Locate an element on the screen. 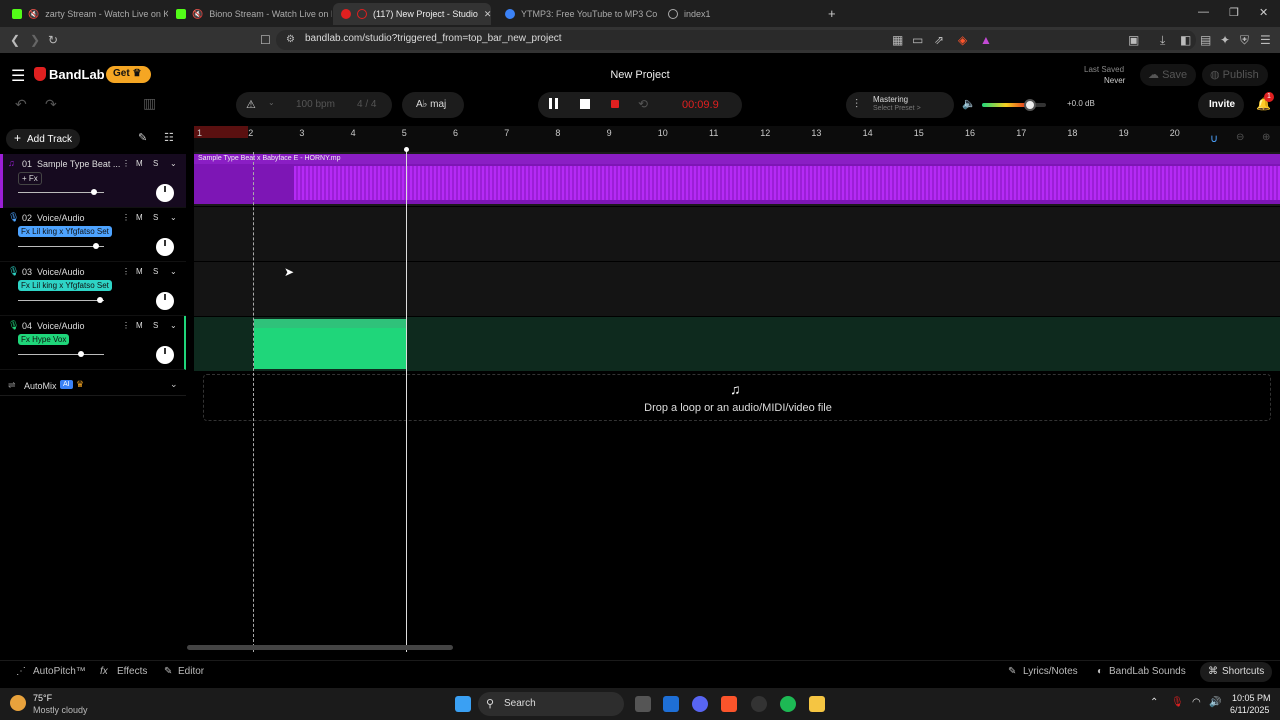  discord-icon is located at coordinates (700, 704).